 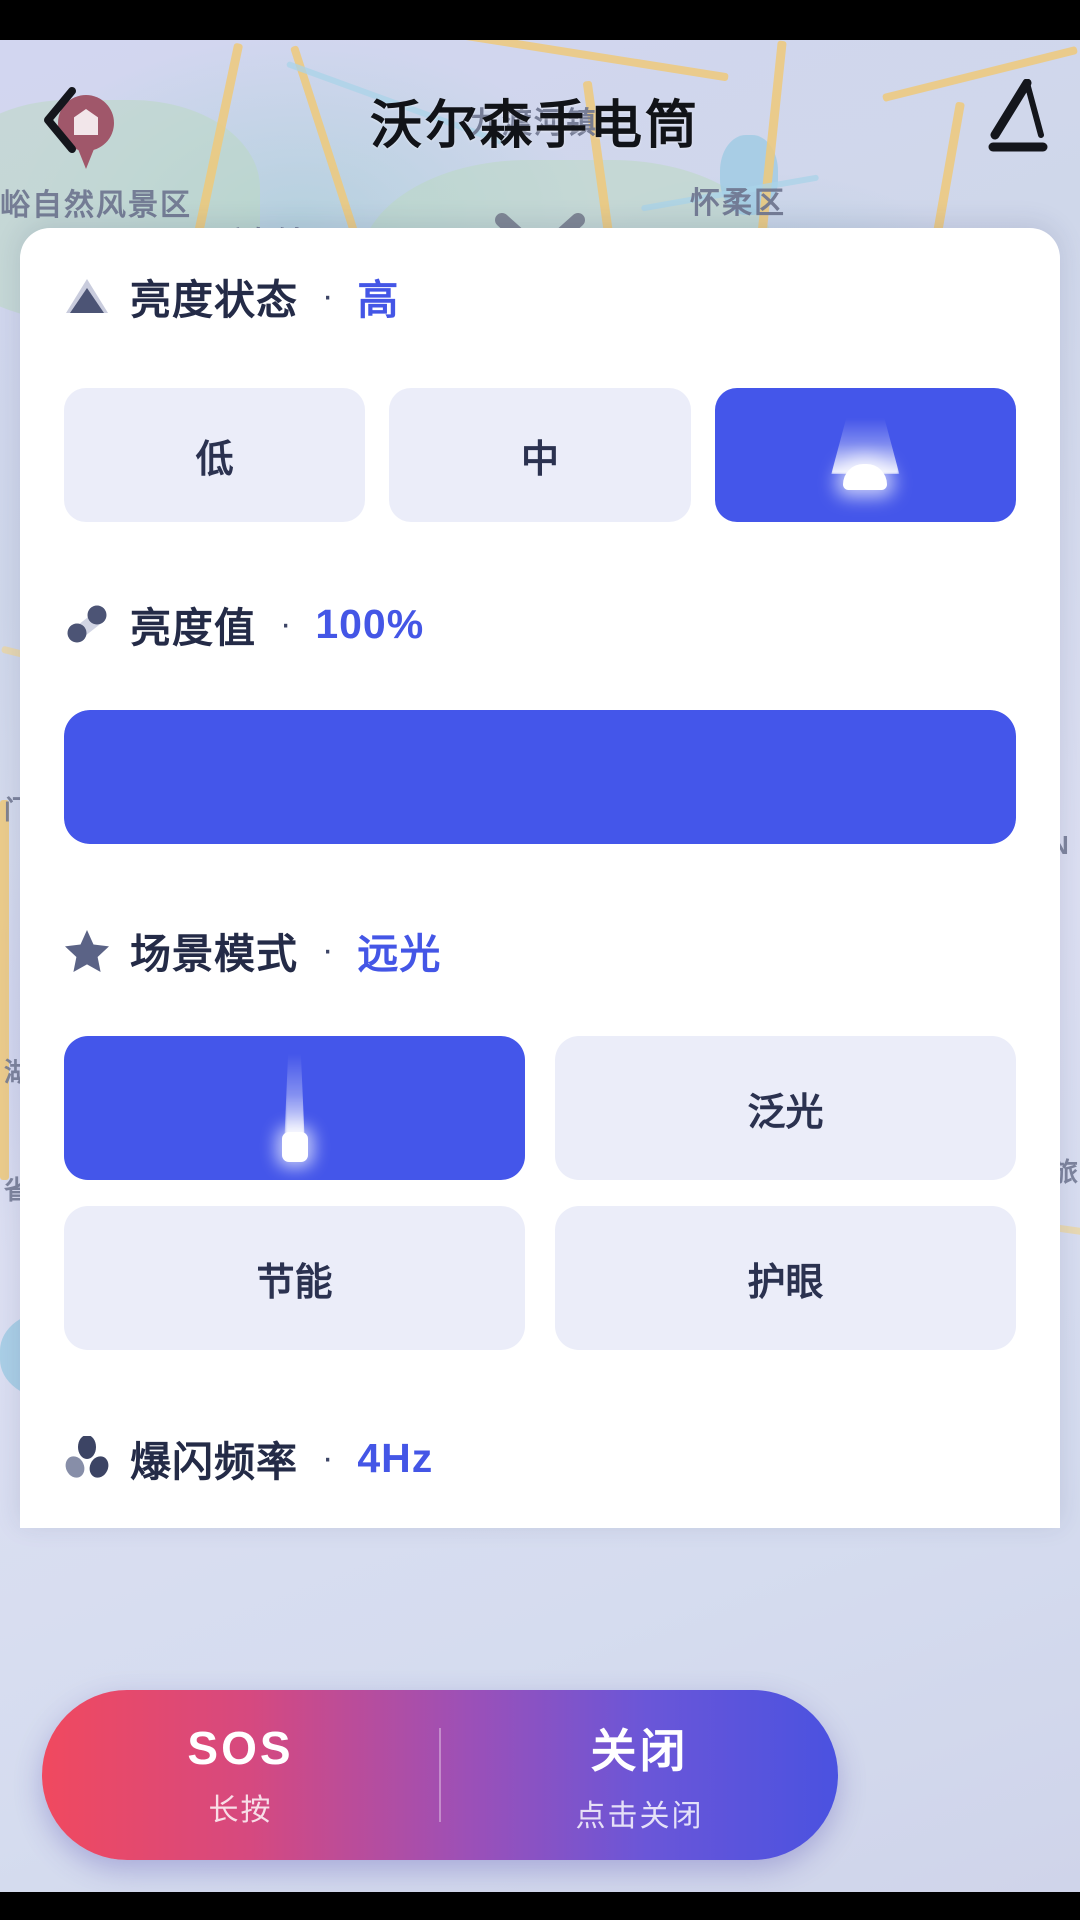 I want to click on navigation-bar-bottom, so click(x=540, y=1906).